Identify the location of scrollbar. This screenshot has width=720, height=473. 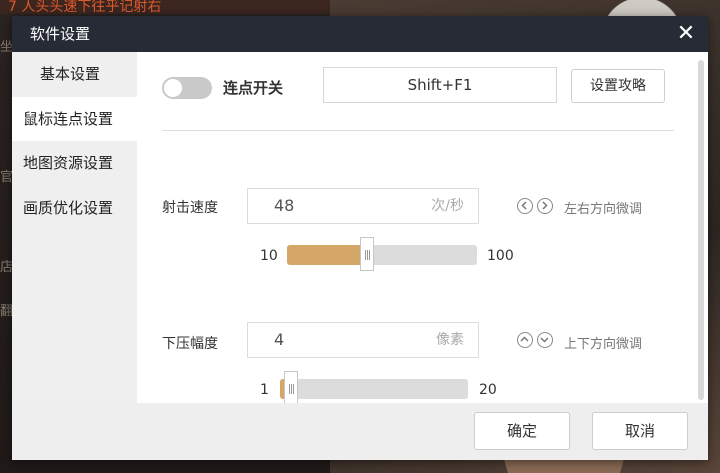
(701, 230).